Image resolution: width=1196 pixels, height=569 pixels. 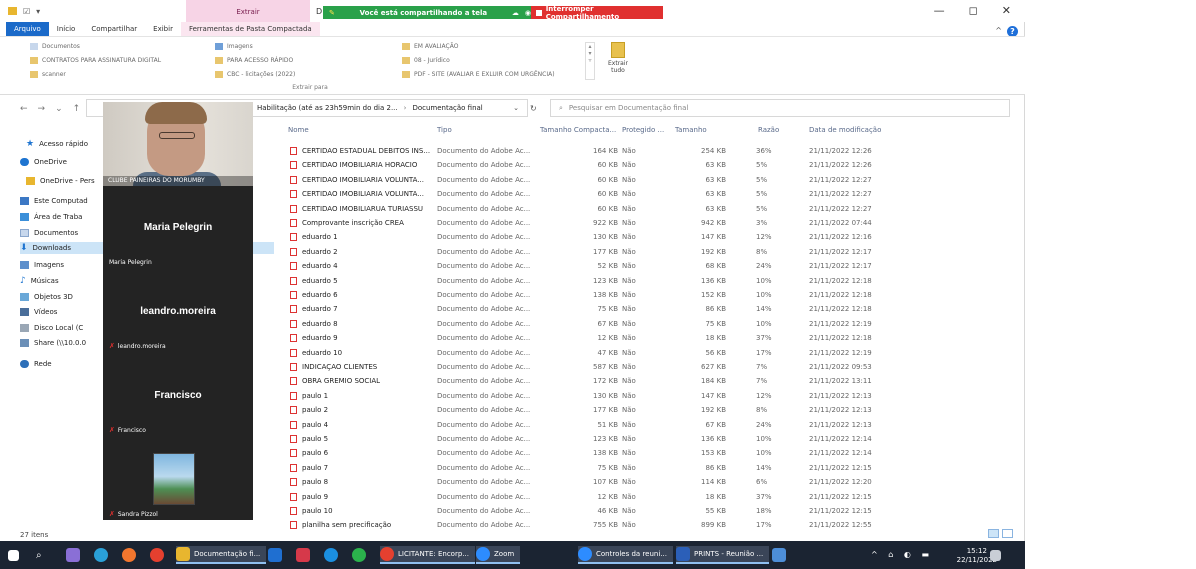 I want to click on nav-item-imagens: Imagens, so click(x=42, y=265).